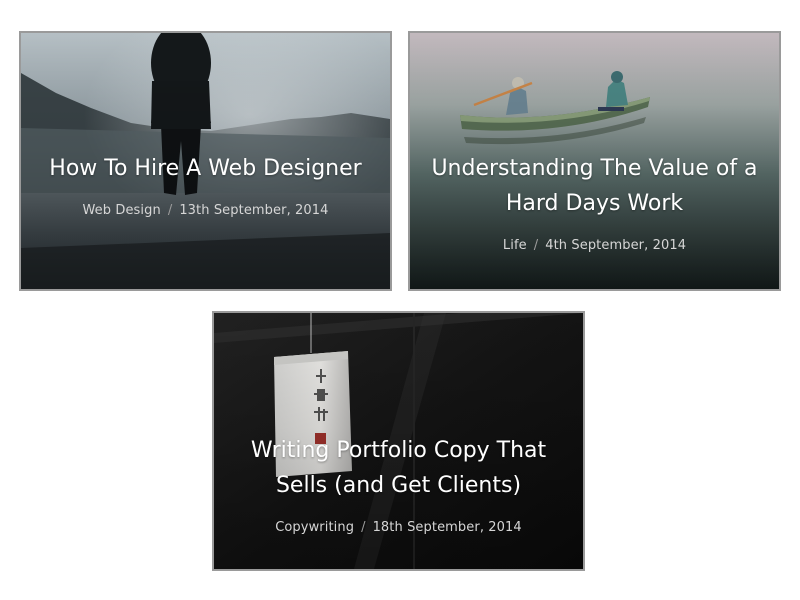 This screenshot has width=800, height=600. Describe the element at coordinates (447, 527) in the screenshot. I see `post-date: 18th September, 2014` at that location.